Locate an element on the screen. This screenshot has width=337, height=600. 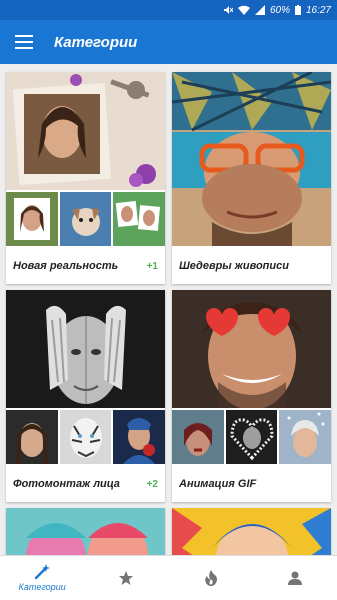
category-title: Новая реальность is located at coordinates (66, 266).